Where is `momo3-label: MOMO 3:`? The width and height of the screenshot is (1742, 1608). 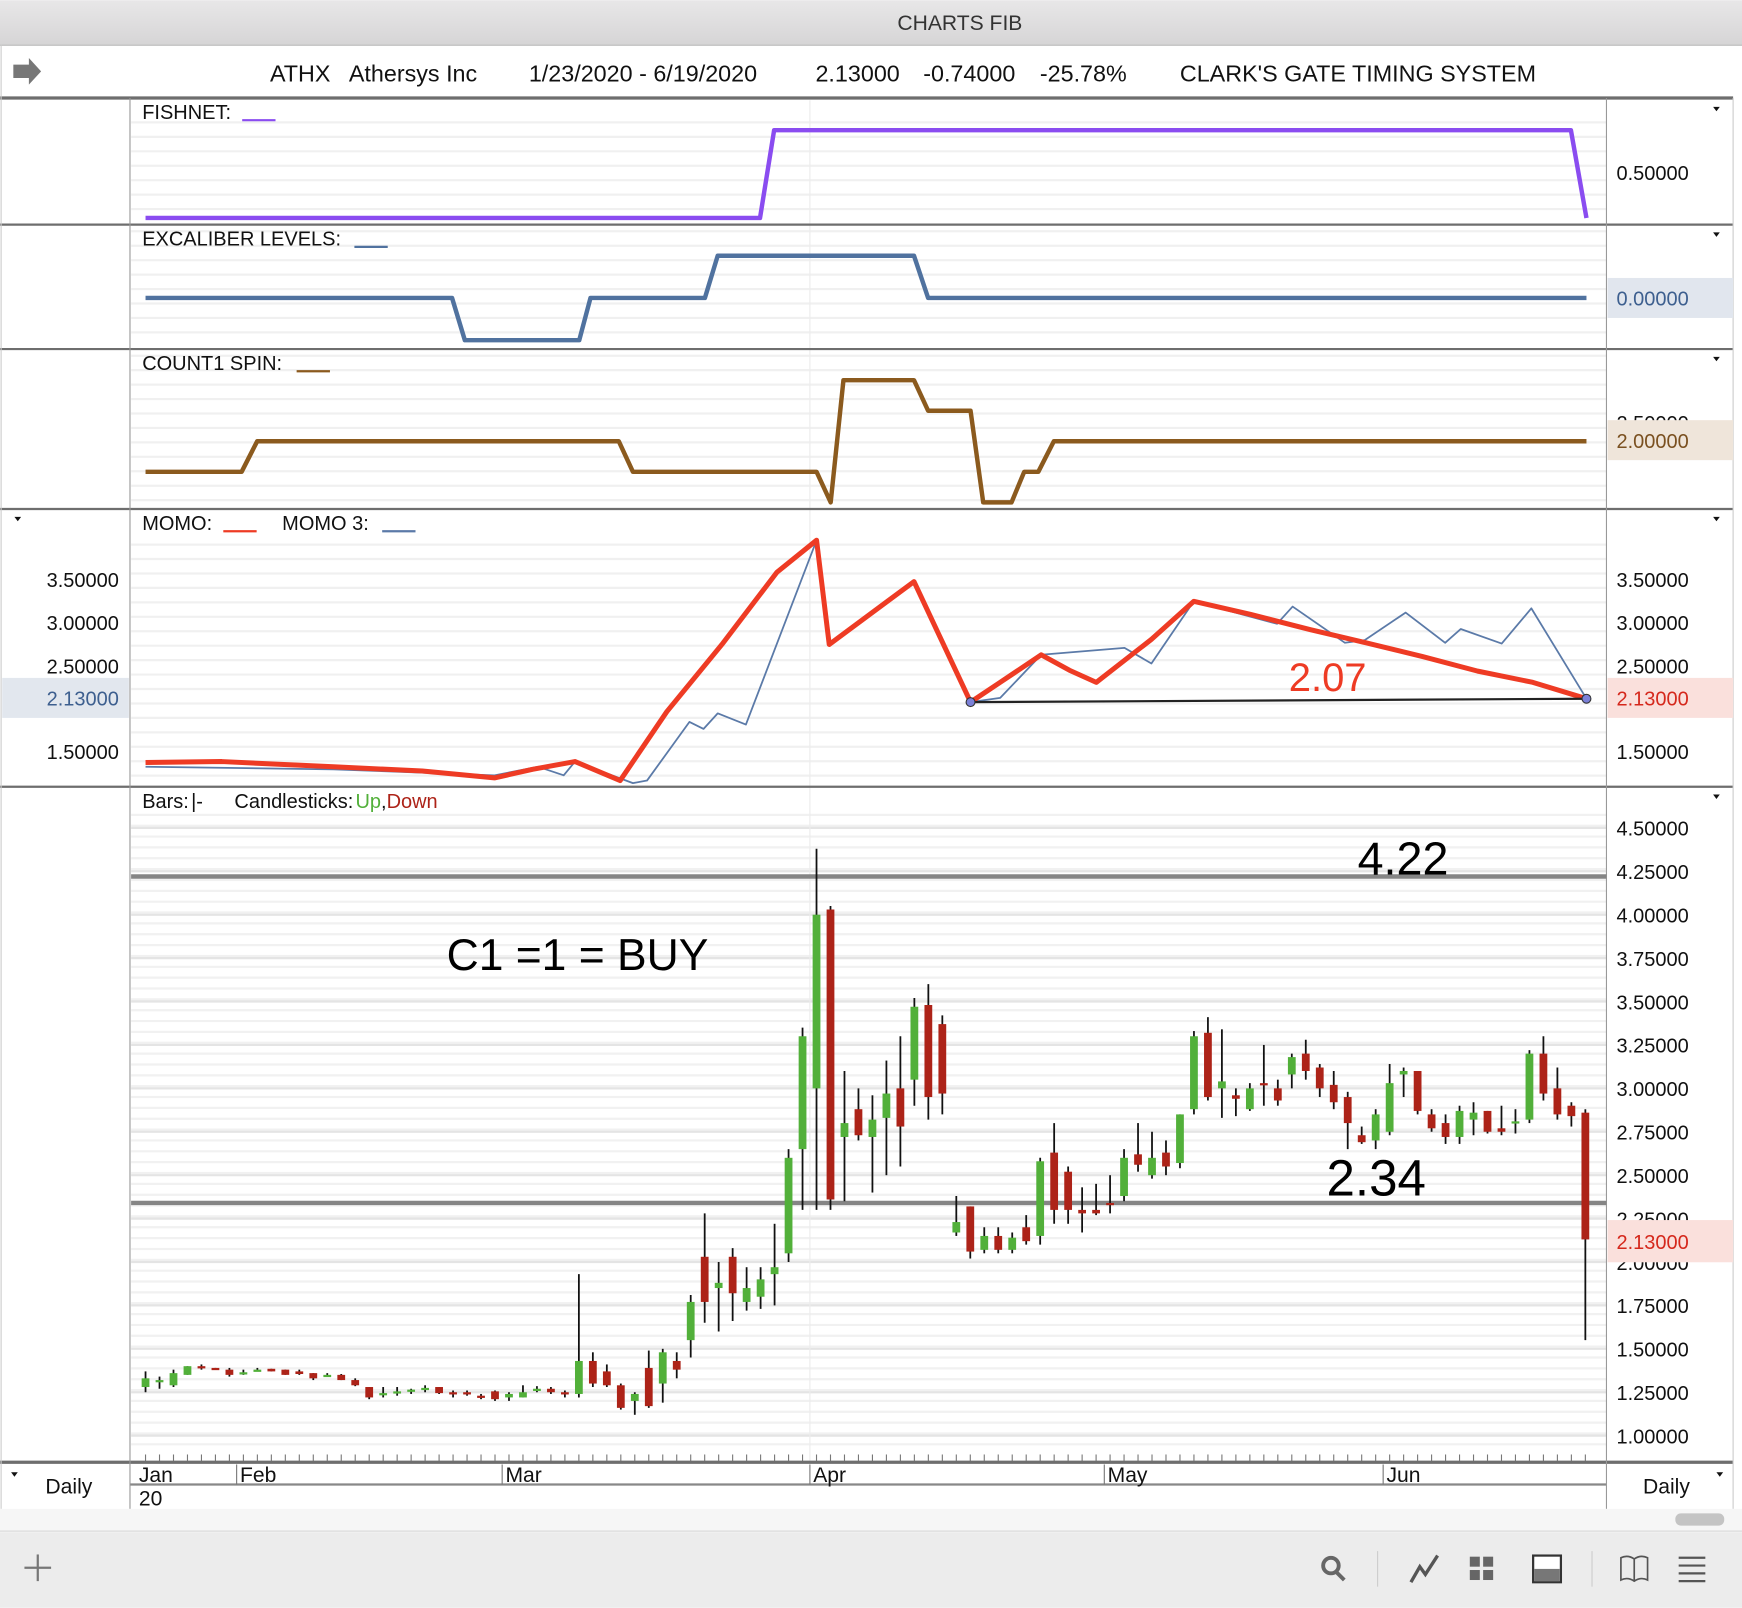
momo3-label: MOMO 3: is located at coordinates (325, 524).